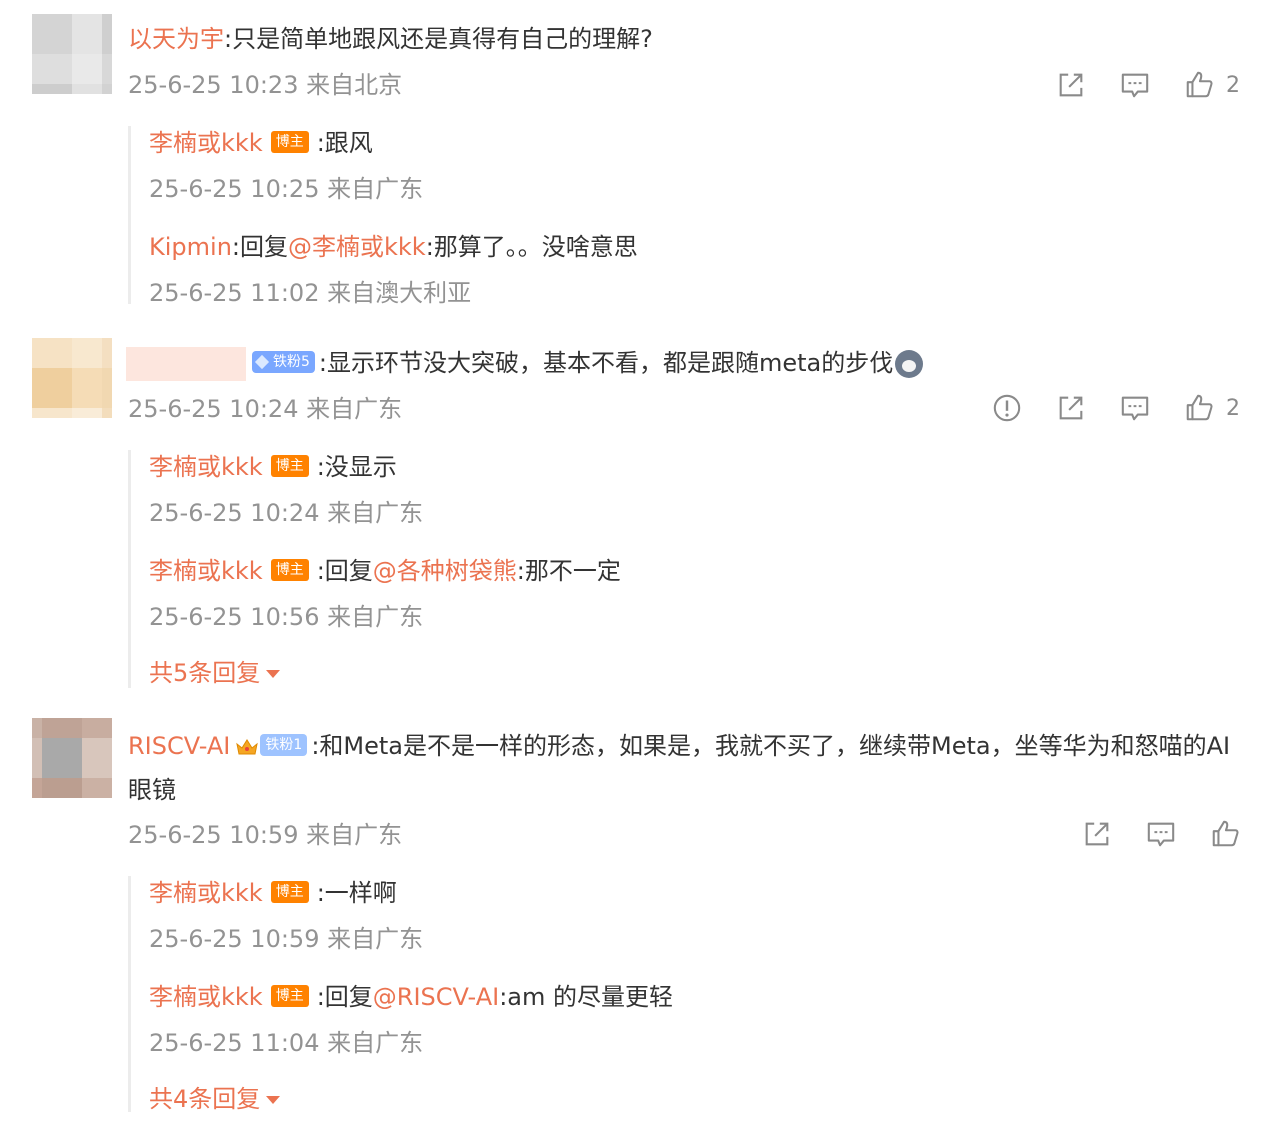  I want to click on reply-text-line: 李楠或kkk 博主 :回复@RISCV-AI:am 的尽量更轻, so click(411, 997).